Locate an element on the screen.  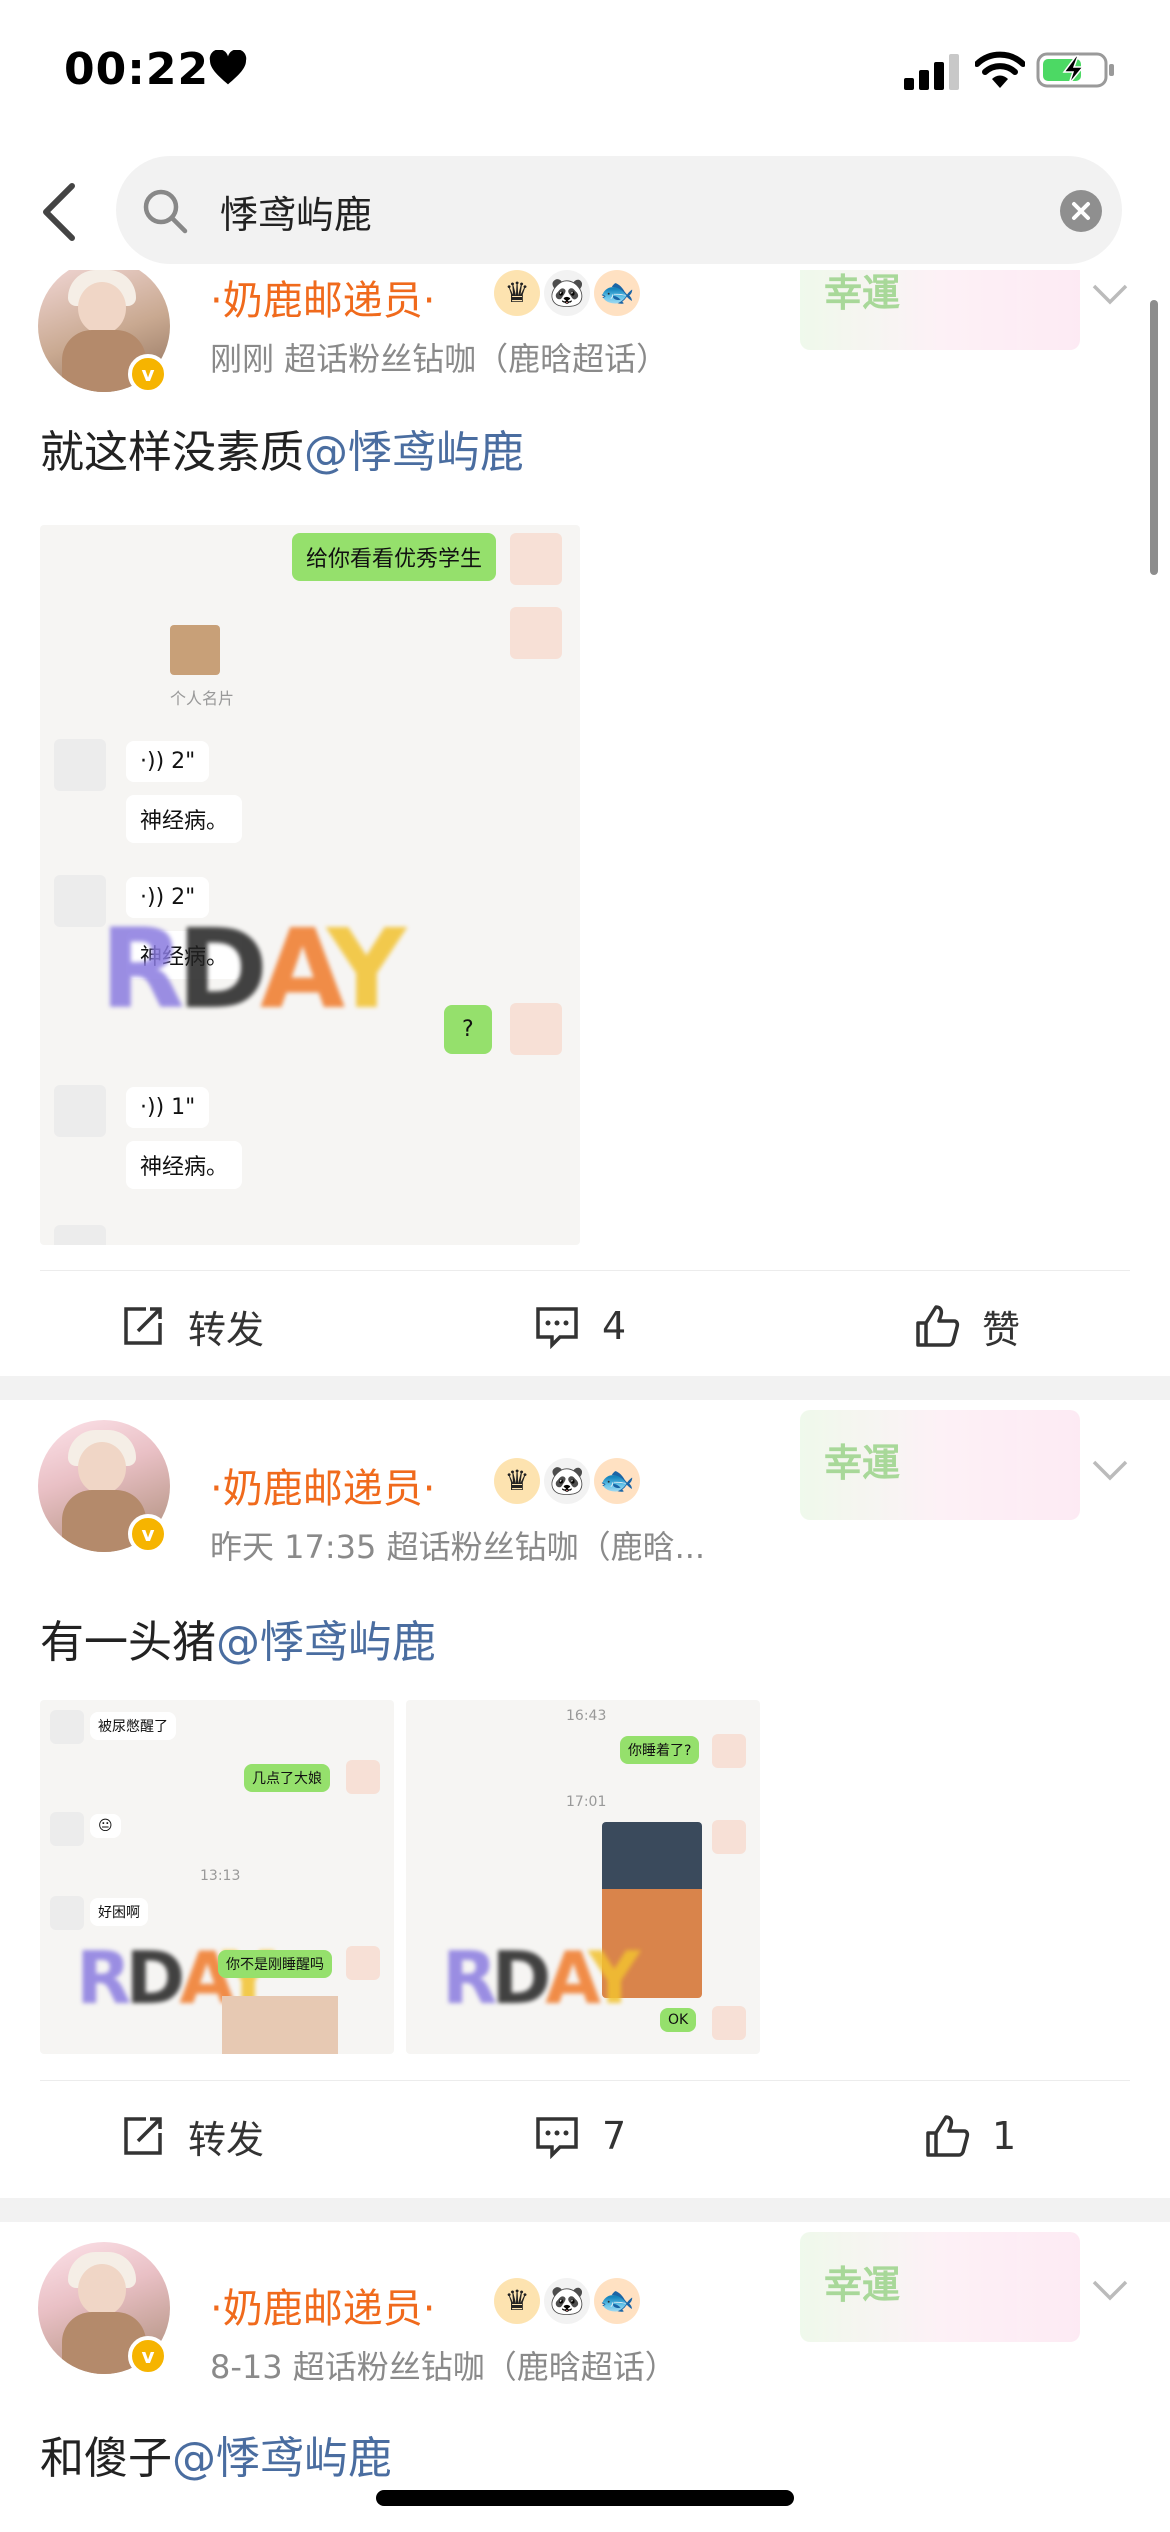
wifi-icon is located at coordinates (1000, 69).